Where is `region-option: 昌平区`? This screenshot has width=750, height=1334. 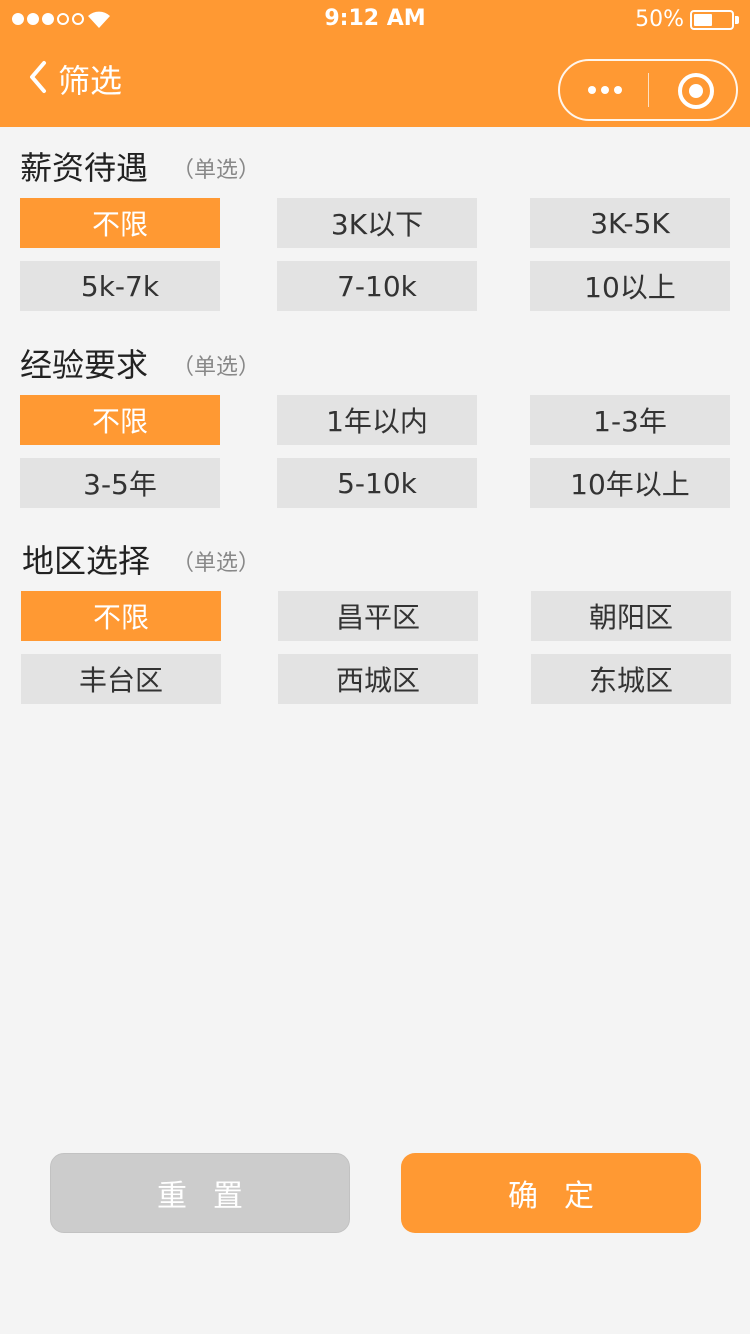
region-option: 昌平区 is located at coordinates (378, 616).